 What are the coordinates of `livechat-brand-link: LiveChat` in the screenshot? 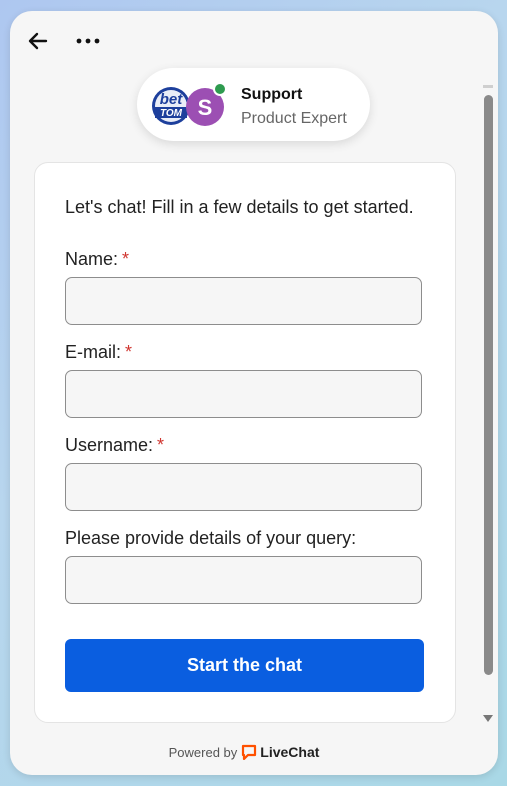 It's located at (289, 752).